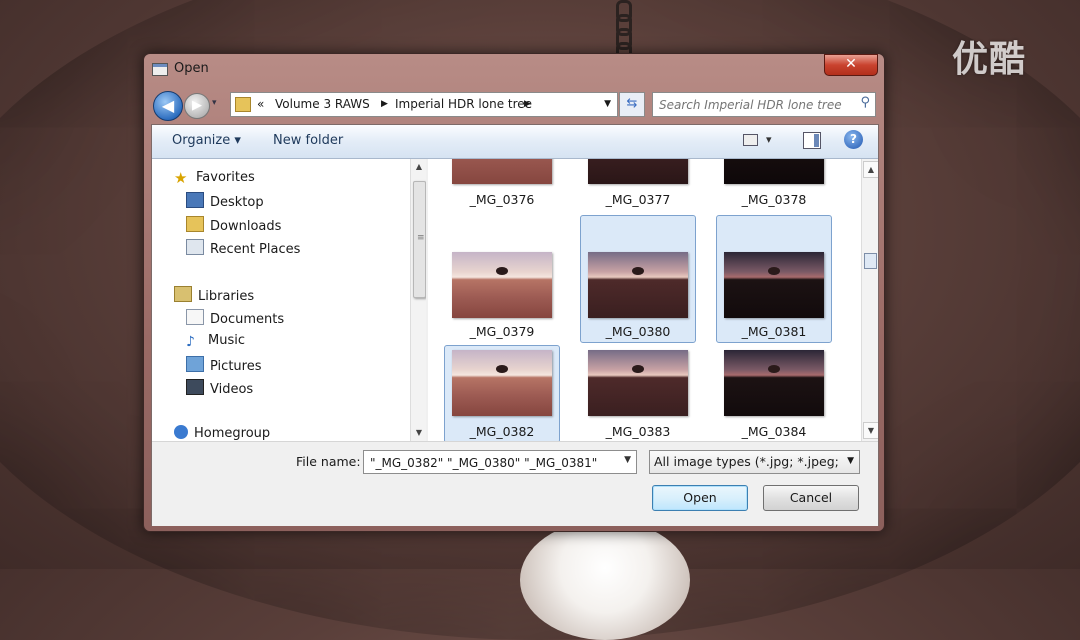  I want to click on organize-button: Organize ▾, so click(206, 140).